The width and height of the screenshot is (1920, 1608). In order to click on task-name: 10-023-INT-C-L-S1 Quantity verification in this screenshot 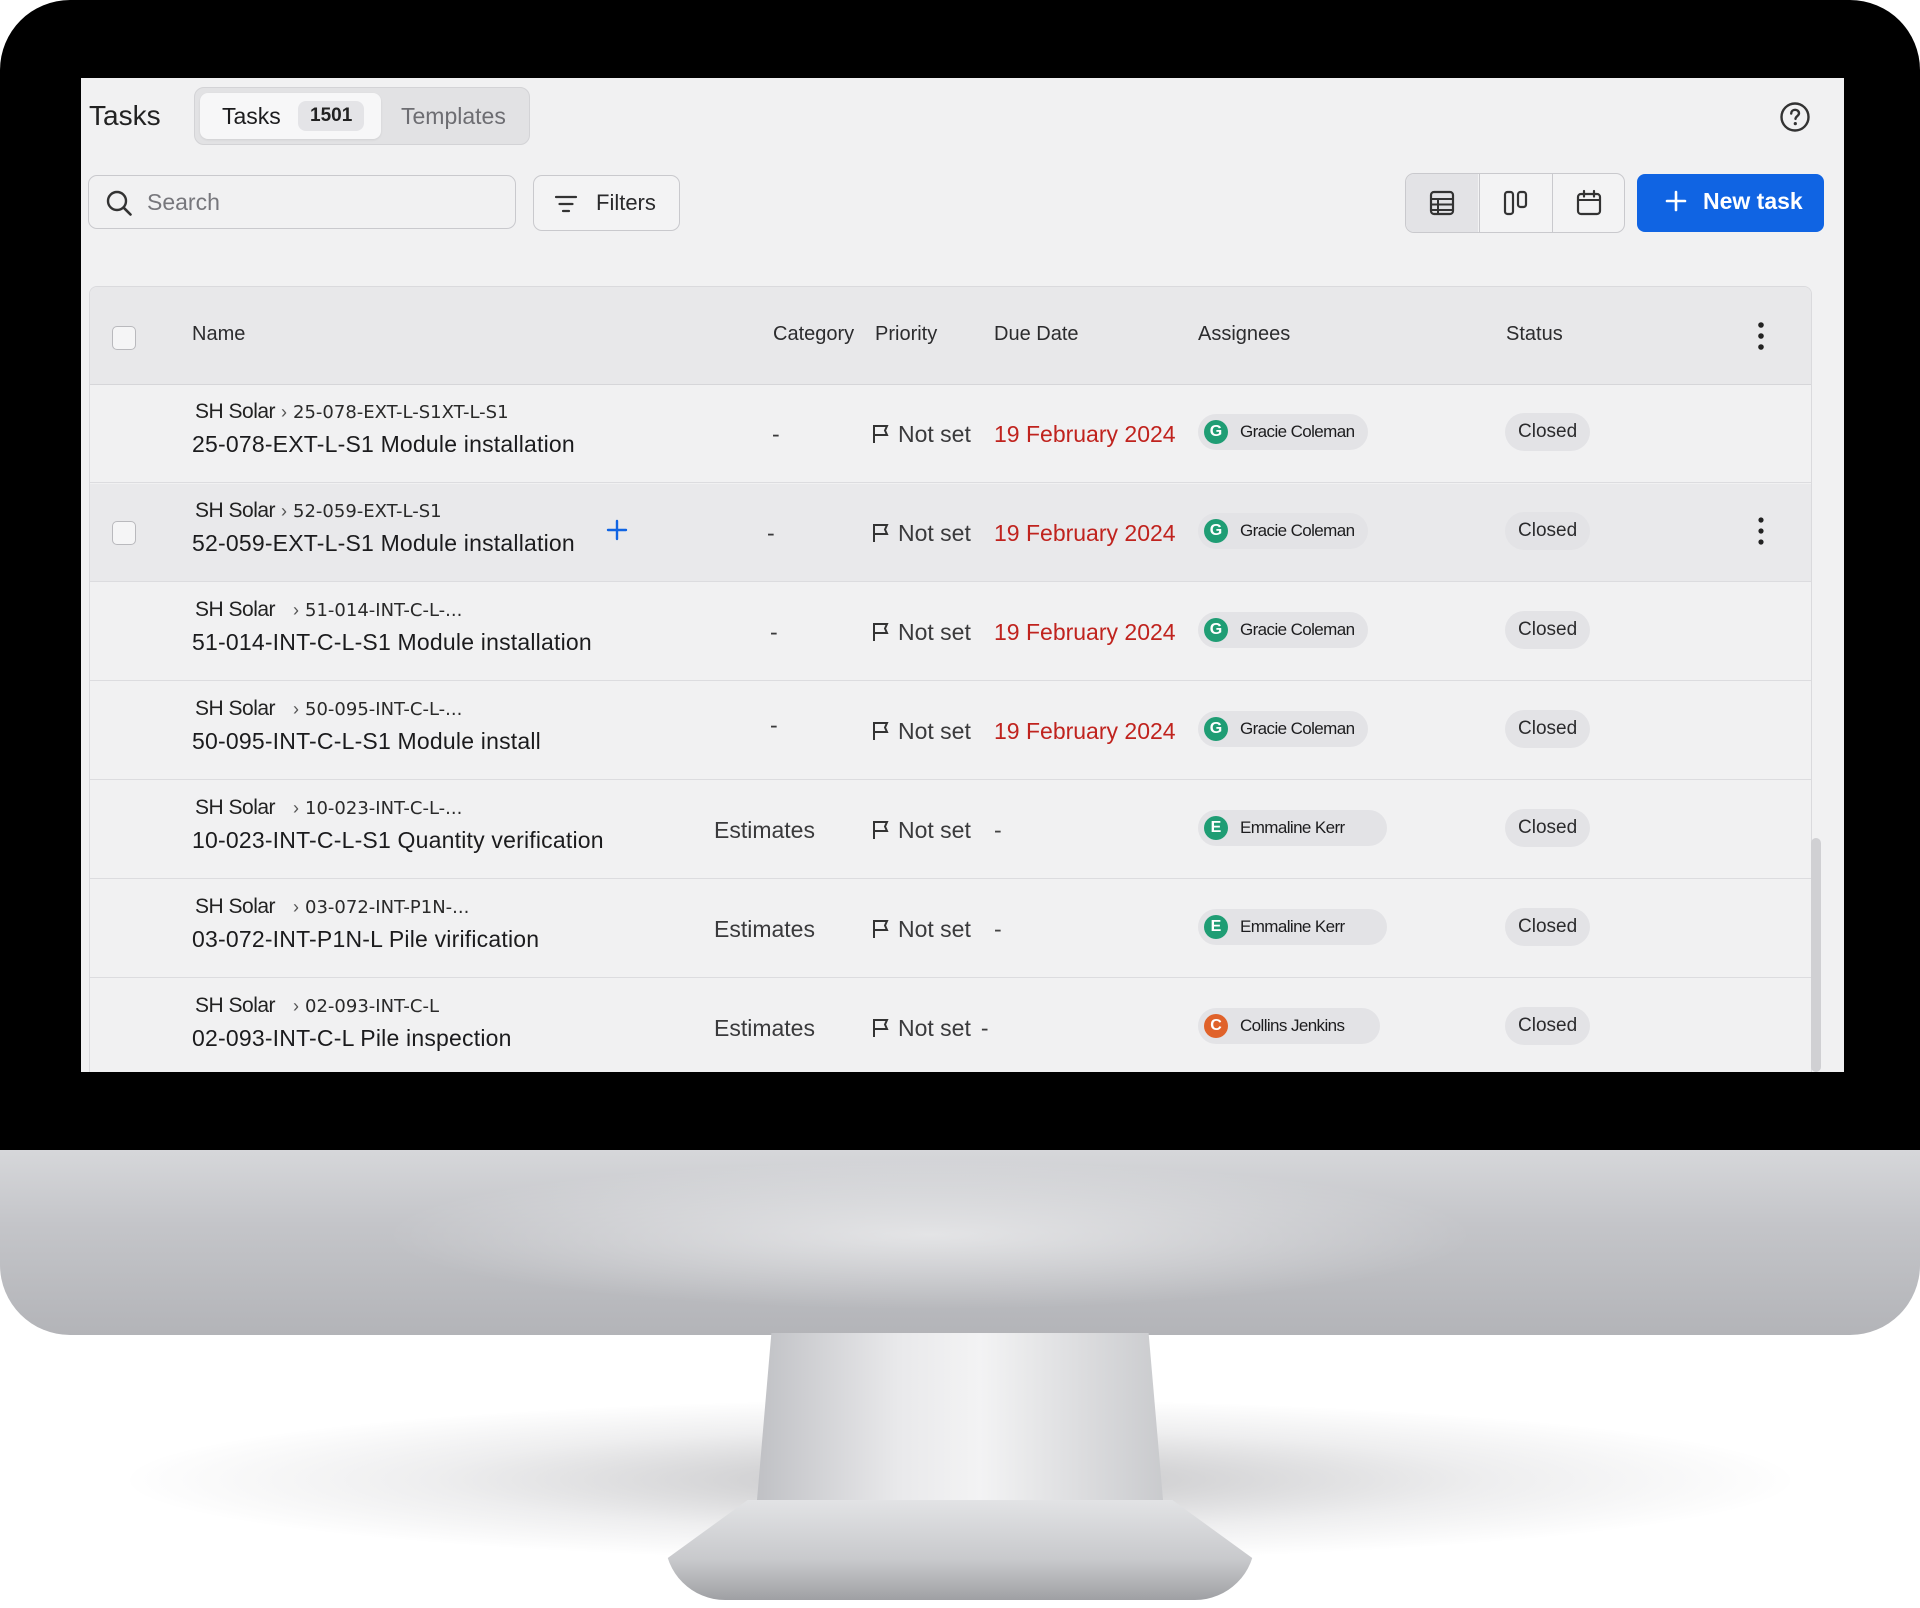, I will do `click(398, 840)`.